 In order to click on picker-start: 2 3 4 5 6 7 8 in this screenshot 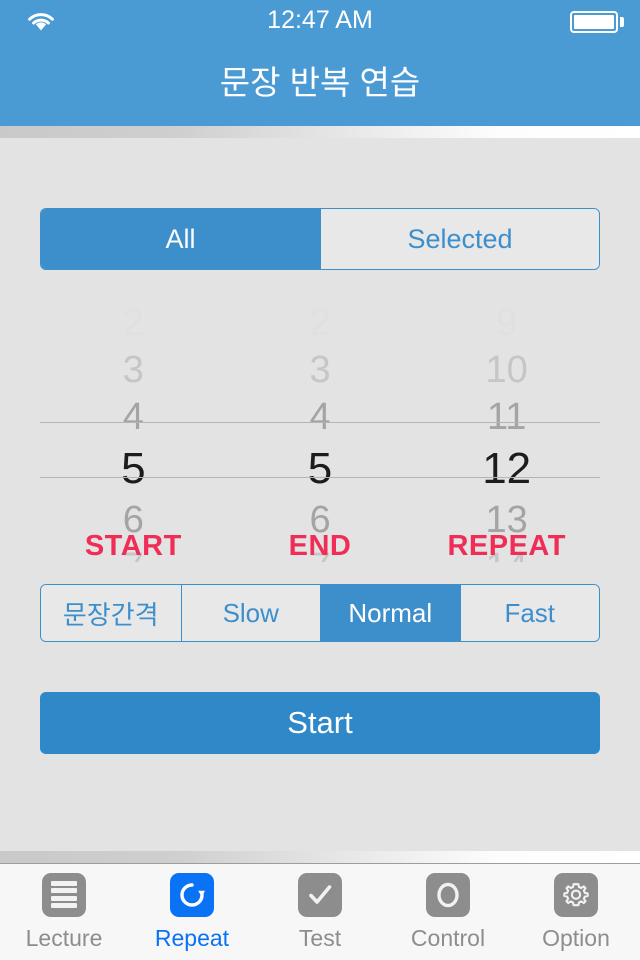, I will do `click(133, 431)`.